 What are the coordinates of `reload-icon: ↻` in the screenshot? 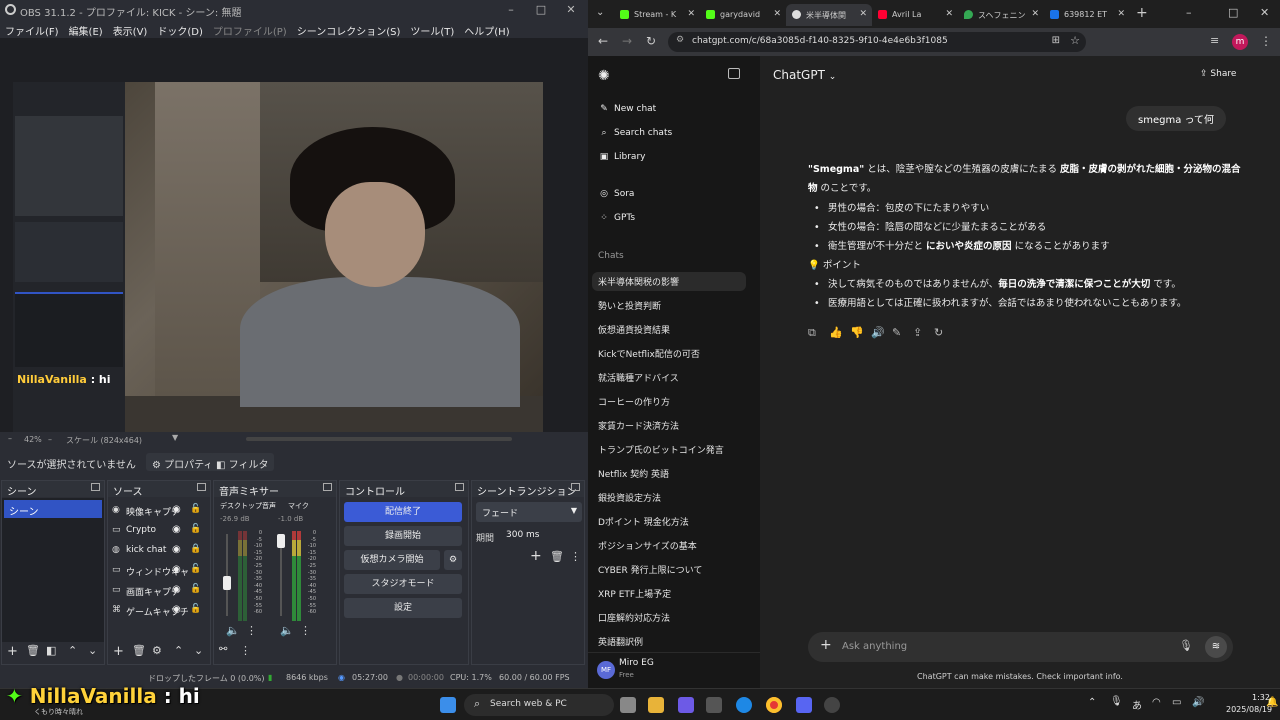 It's located at (651, 41).